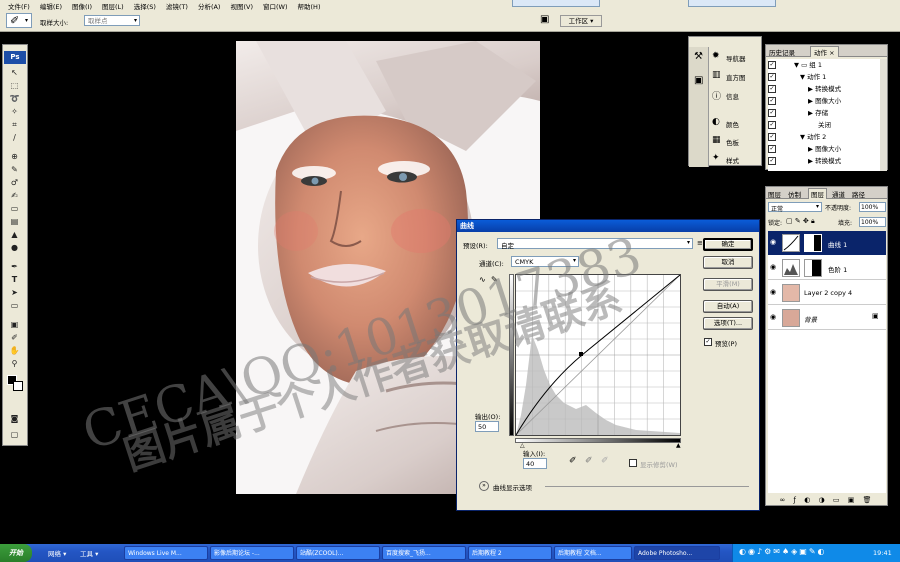 Image resolution: width=900 pixels, height=562 pixels. I want to click on preset-options-icon: ≡, so click(700, 243).